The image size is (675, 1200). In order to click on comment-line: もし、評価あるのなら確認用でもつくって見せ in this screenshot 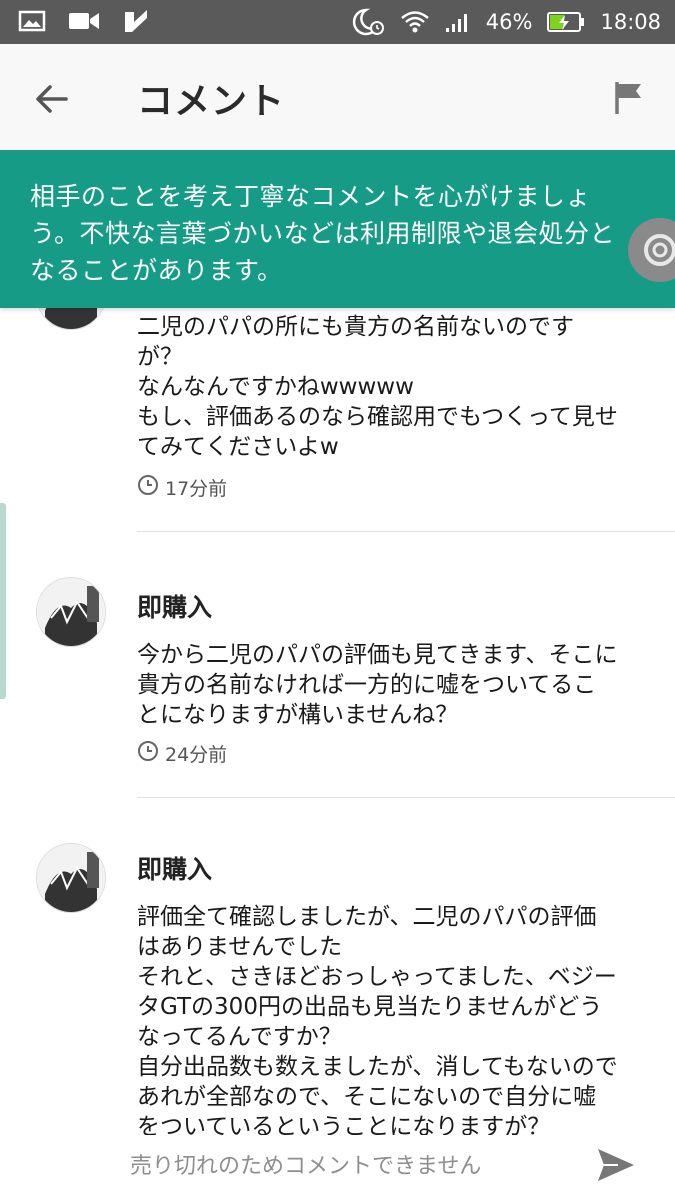, I will do `click(377, 417)`.